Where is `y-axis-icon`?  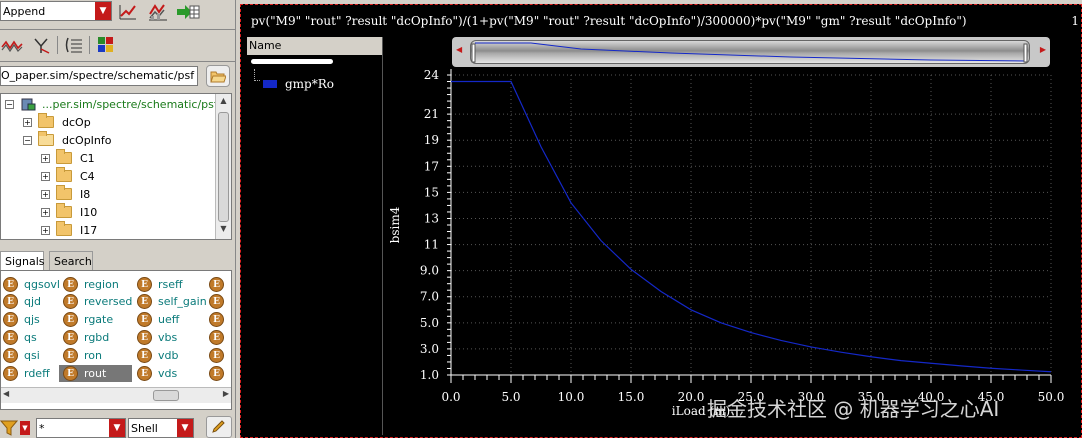
y-axis-icon is located at coordinates (42, 45).